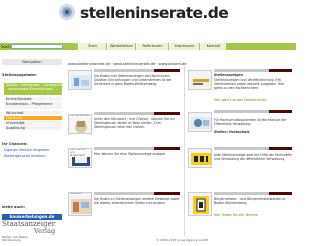 This screenshot has height=246, width=320. Describe the element at coordinates (33, 106) in the screenshot. I see `sidebar-item-krankenhaus: Krankenhaus - Pflegeheime` at that location.